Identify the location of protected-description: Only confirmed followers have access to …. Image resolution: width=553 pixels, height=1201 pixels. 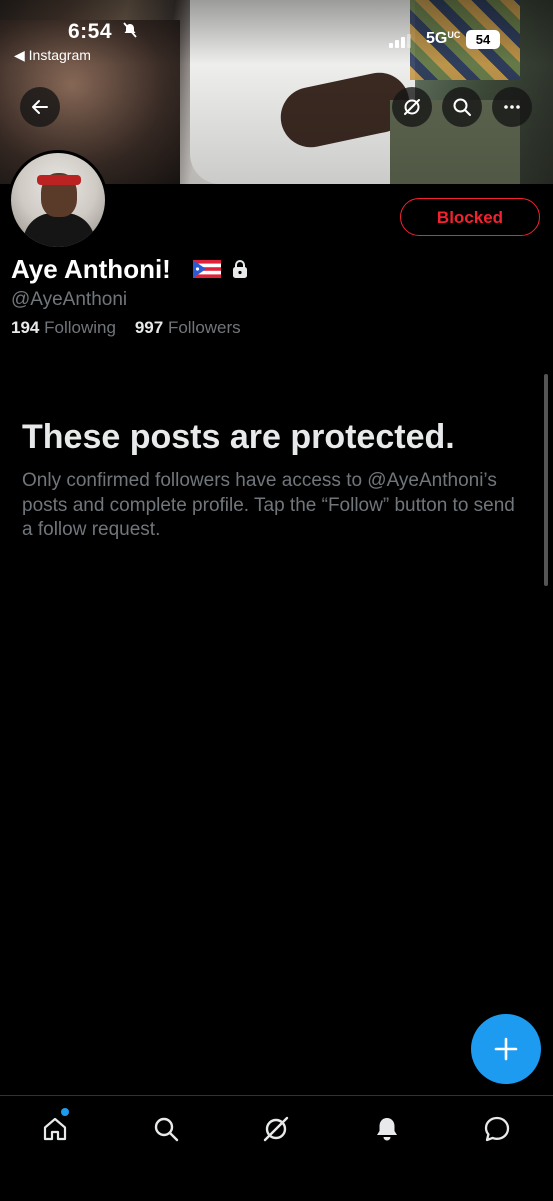
(268, 505).